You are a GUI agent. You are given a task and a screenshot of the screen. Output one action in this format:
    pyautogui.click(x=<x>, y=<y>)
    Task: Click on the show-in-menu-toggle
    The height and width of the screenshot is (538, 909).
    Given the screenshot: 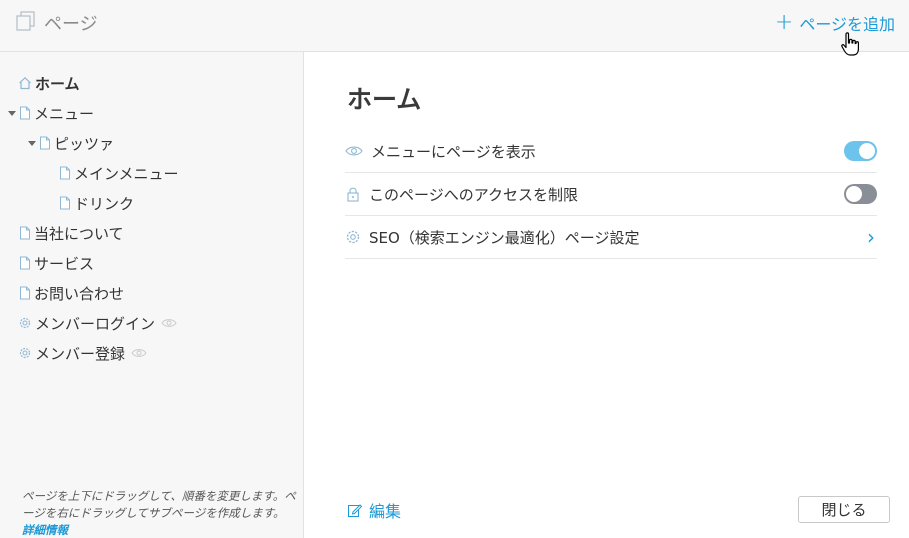 What is the action you would take?
    pyautogui.click(x=860, y=151)
    